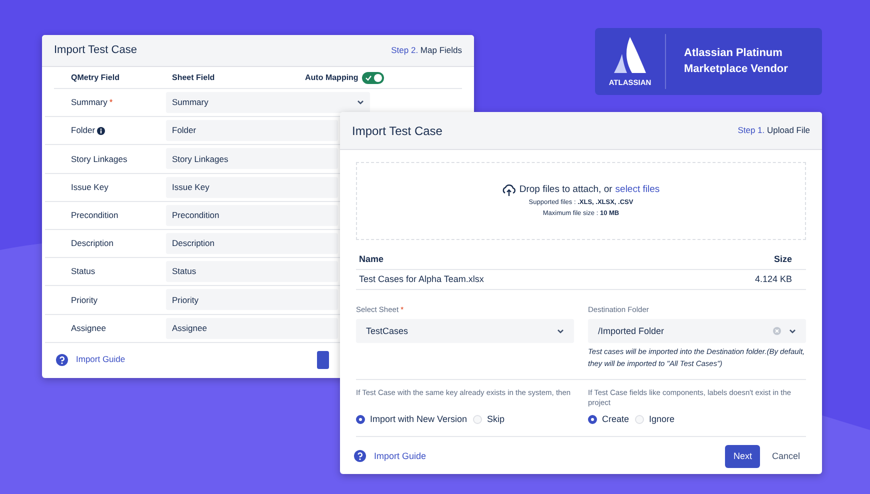 This screenshot has width=870, height=494. Describe the element at coordinates (742, 456) in the screenshot. I see `next-button: Next` at that location.